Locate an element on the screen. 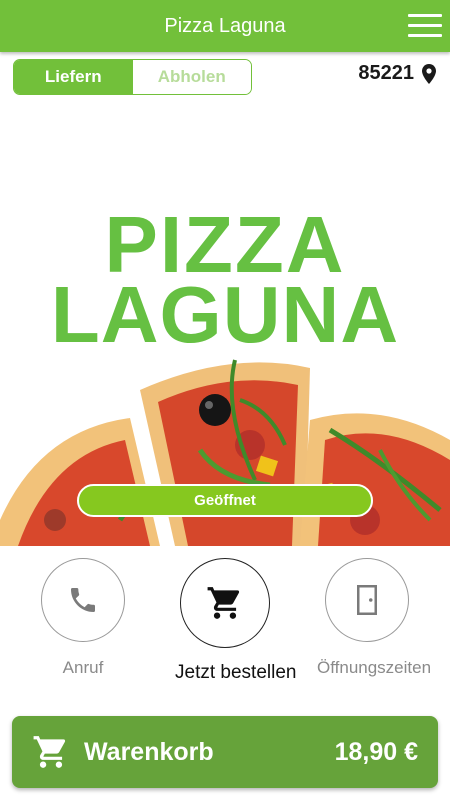 The width and height of the screenshot is (450, 800). cart-button: Warenkorb 18,90 € is located at coordinates (225, 752).